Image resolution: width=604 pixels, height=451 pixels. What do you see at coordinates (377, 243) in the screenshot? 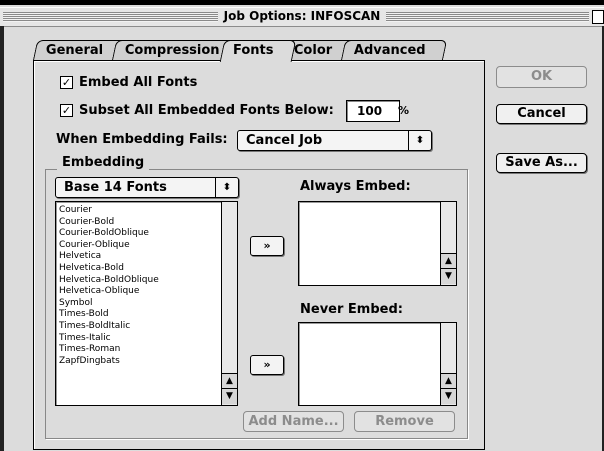
I see `always-embed-list: ▲ ▼` at bounding box center [377, 243].